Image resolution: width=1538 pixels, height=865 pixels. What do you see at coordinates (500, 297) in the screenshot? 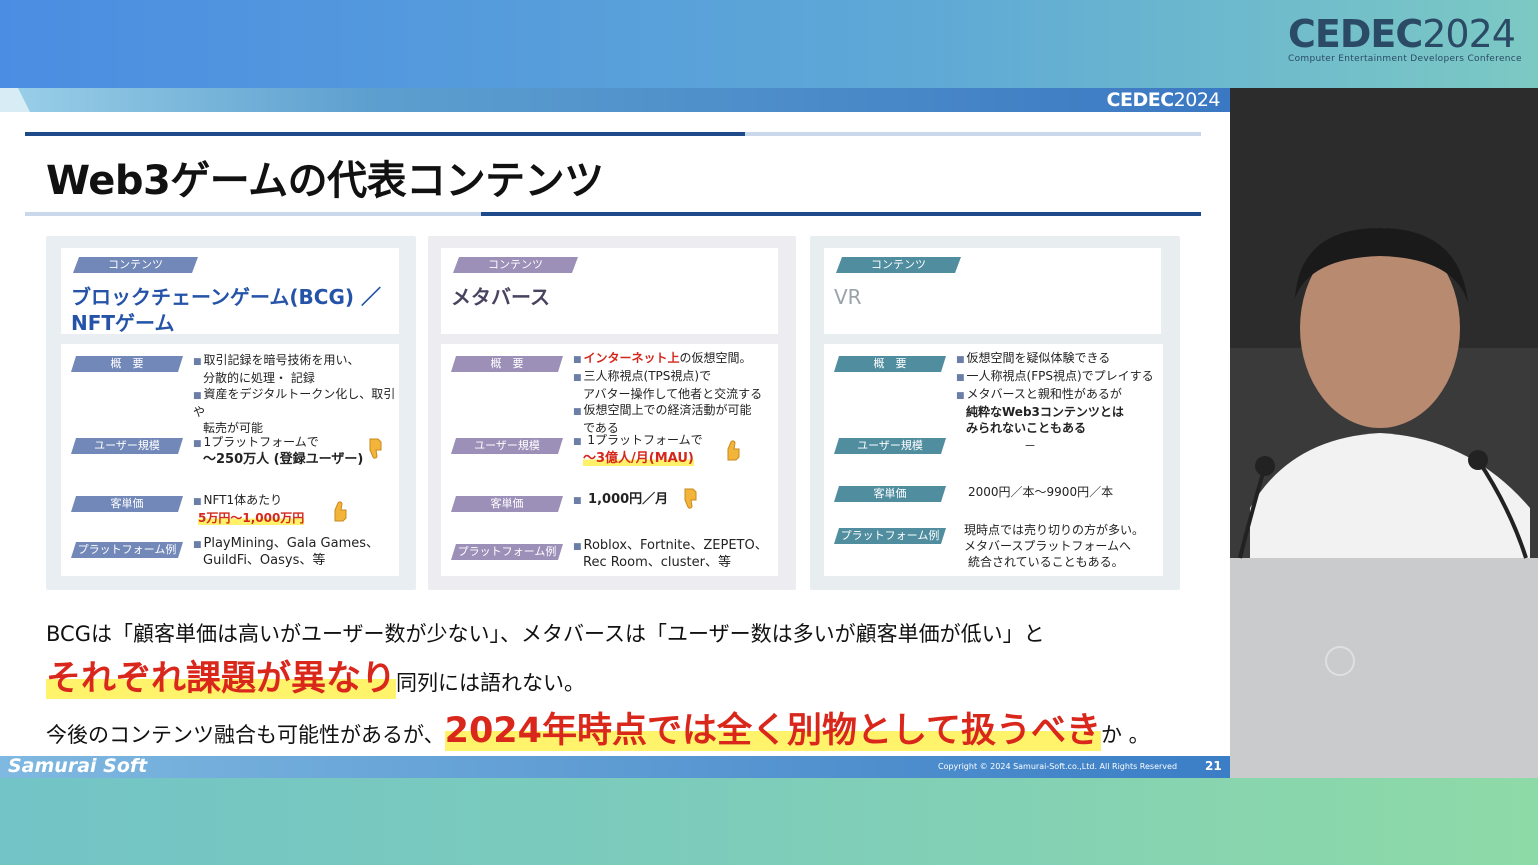
I see `card-heading: メタバース` at bounding box center [500, 297].